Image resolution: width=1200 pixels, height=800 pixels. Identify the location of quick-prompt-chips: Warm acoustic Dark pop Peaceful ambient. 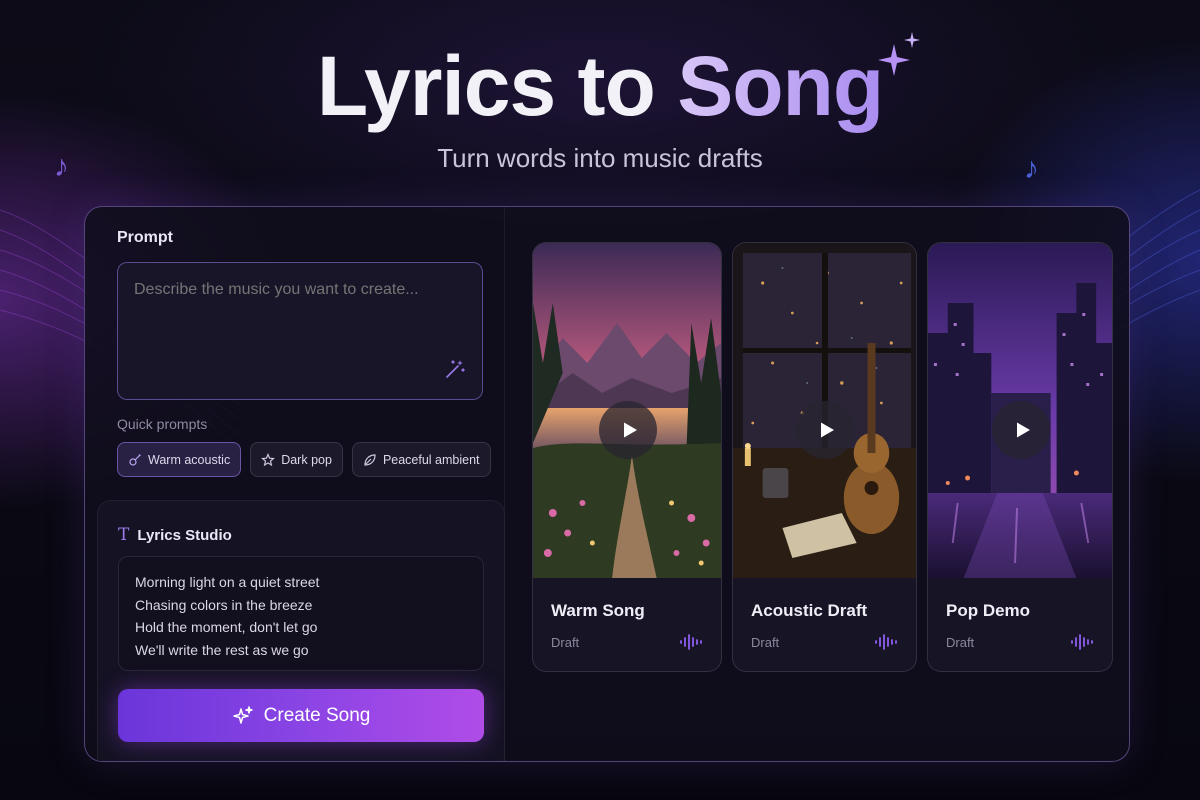
(304, 459).